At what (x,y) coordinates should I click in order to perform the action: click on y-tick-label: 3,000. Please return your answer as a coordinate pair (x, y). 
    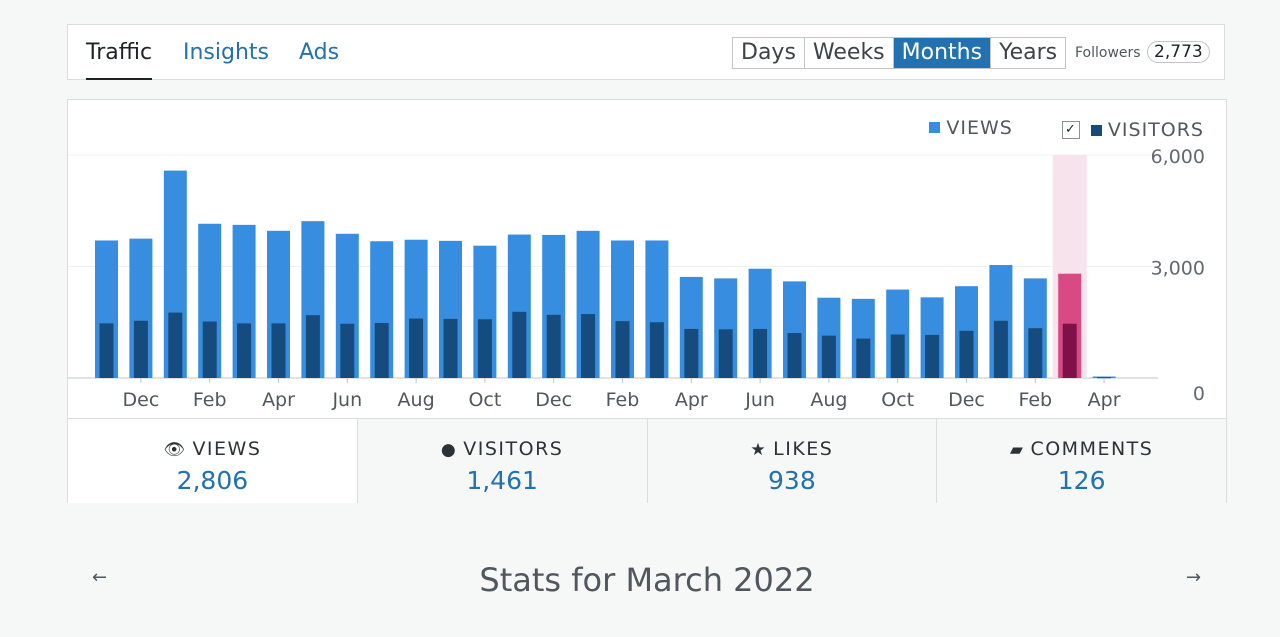
    Looking at the image, I should click on (1178, 269).